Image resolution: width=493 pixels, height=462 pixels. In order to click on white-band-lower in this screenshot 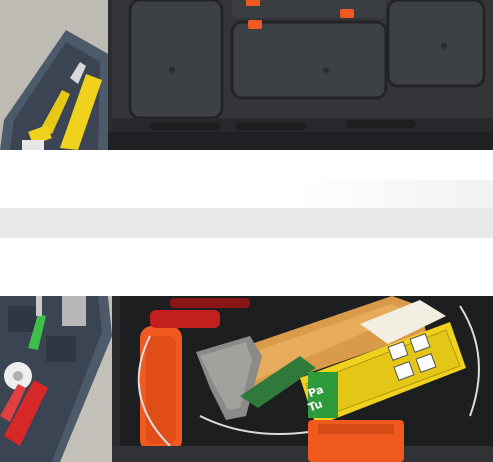, I will do `click(246, 194)`.